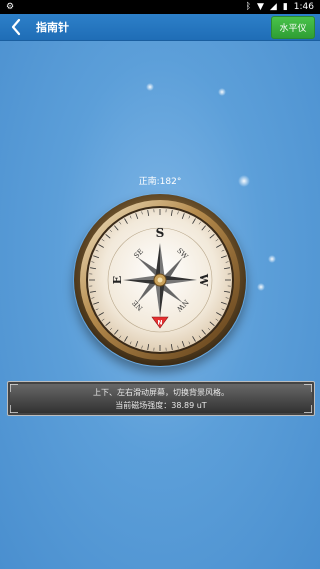  Describe the element at coordinates (273, 7) in the screenshot. I see `cellular-signal-icon: ◢` at that location.